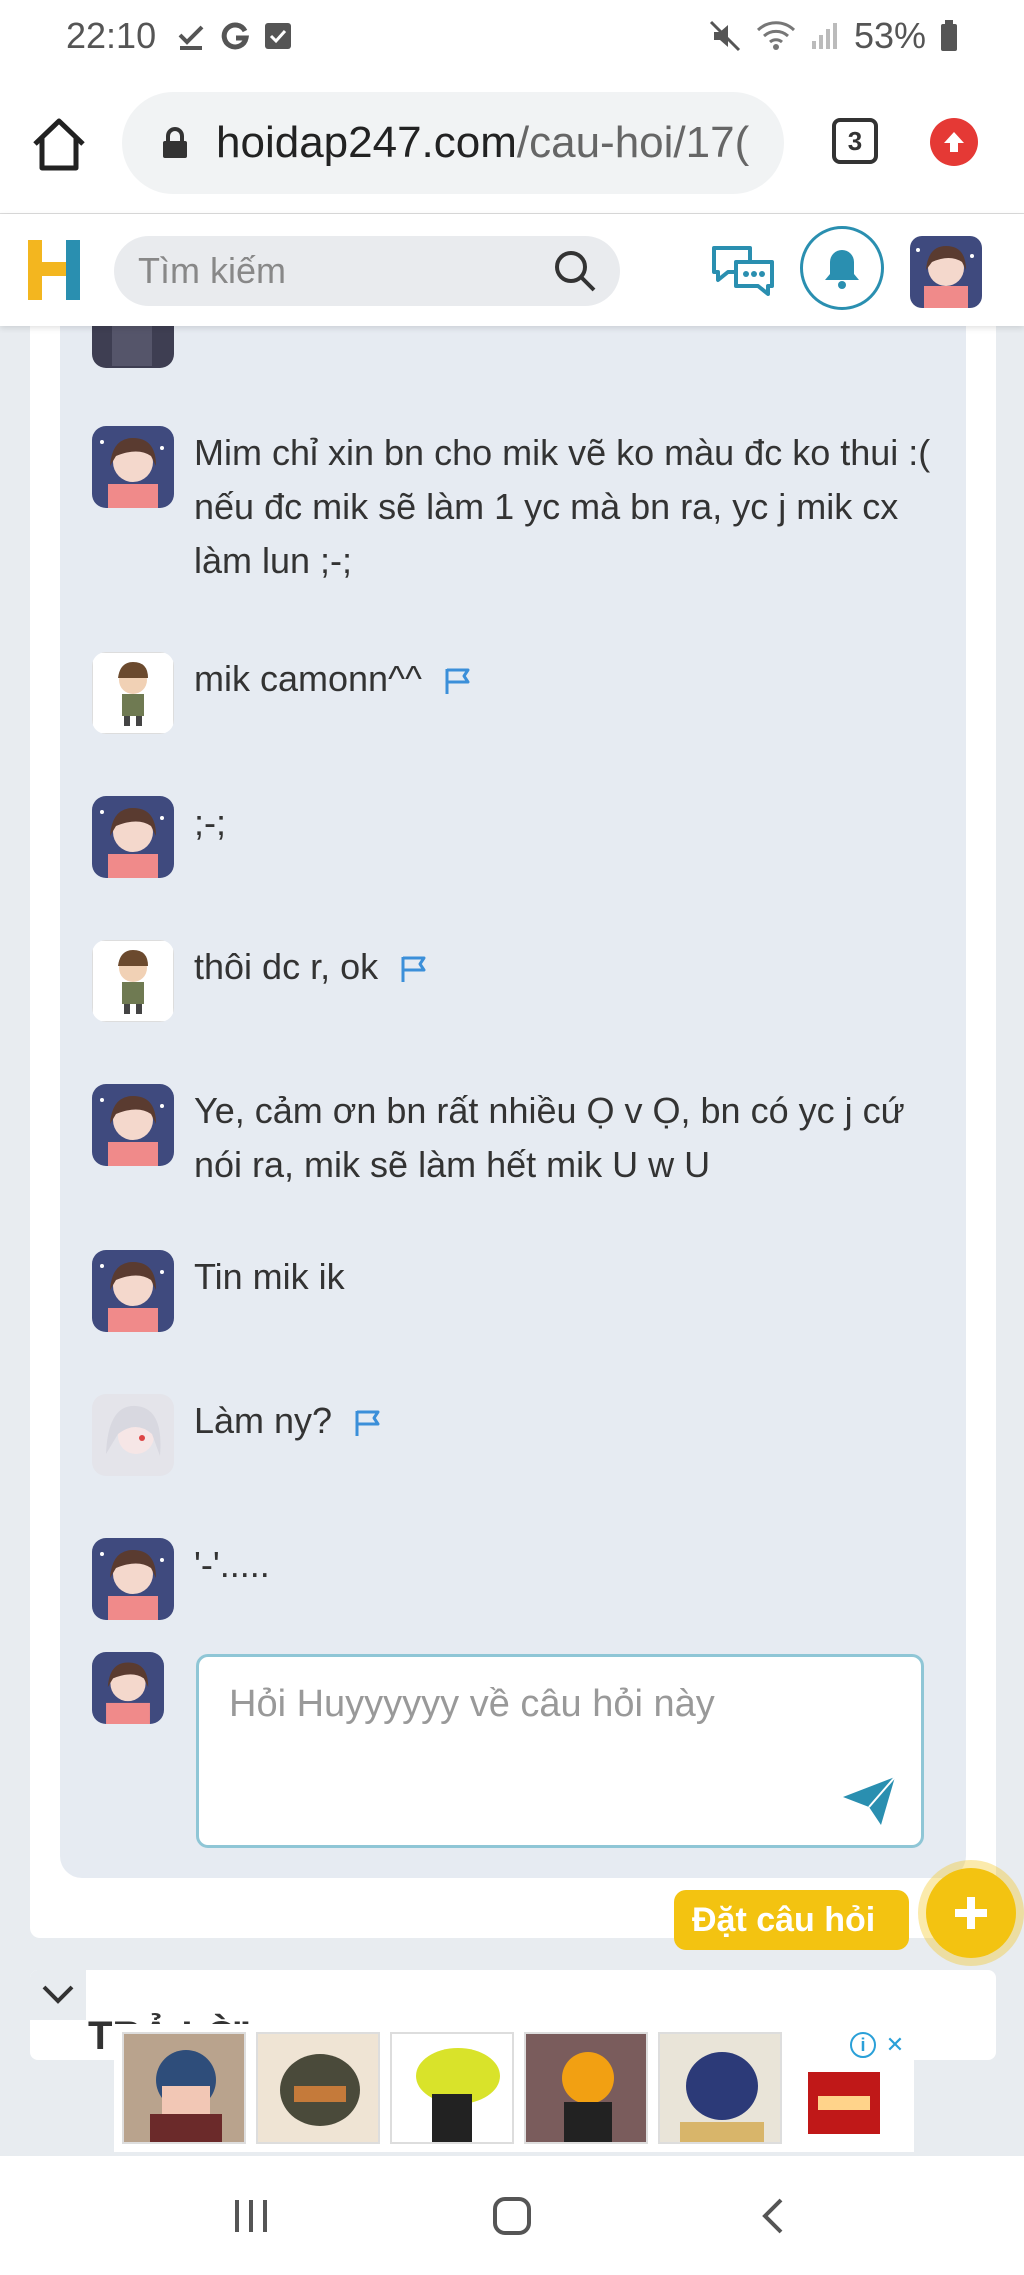 This screenshot has width=1024, height=2275. I want to click on status-time: 22:10, so click(111, 35).